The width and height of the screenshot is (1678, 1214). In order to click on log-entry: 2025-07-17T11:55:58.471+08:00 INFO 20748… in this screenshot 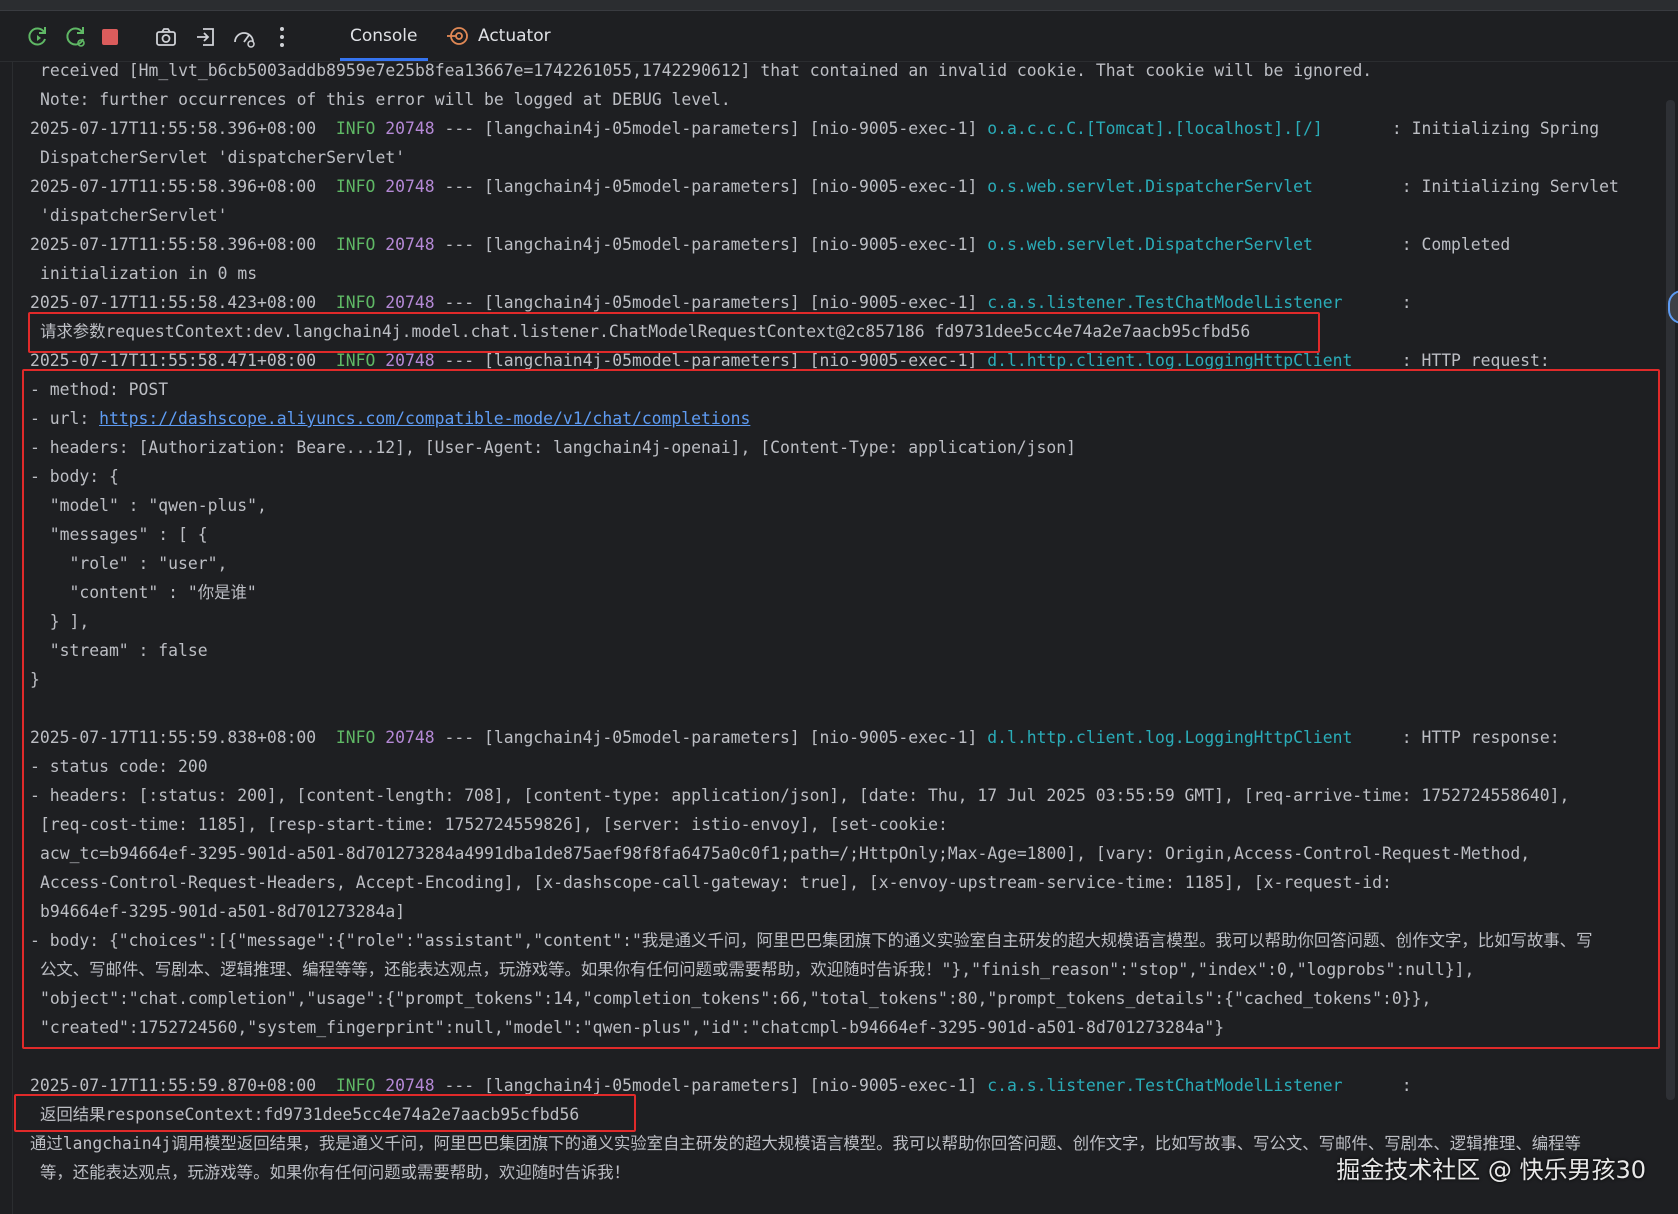, I will do `click(790, 360)`.